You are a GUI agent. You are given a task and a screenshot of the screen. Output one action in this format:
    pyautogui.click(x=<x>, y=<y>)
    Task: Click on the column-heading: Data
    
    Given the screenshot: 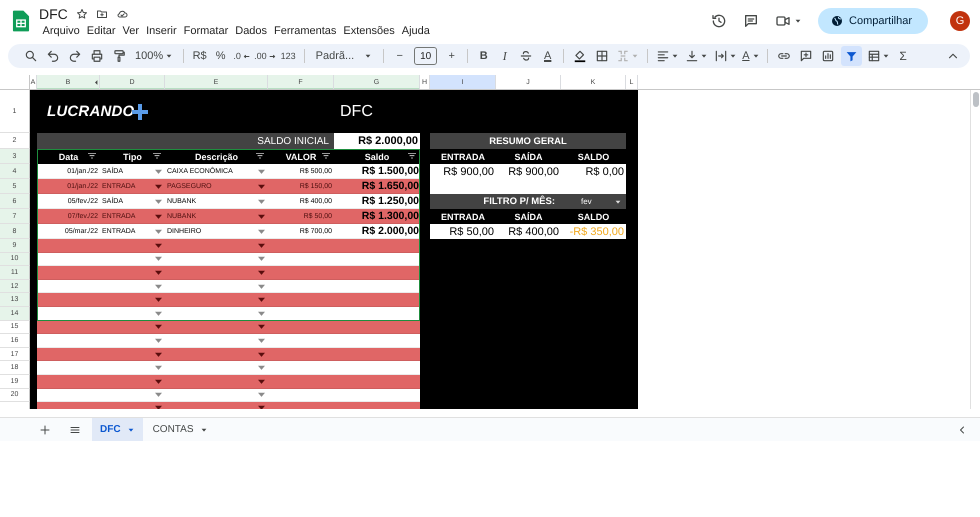 What is the action you would take?
    pyautogui.click(x=68, y=157)
    